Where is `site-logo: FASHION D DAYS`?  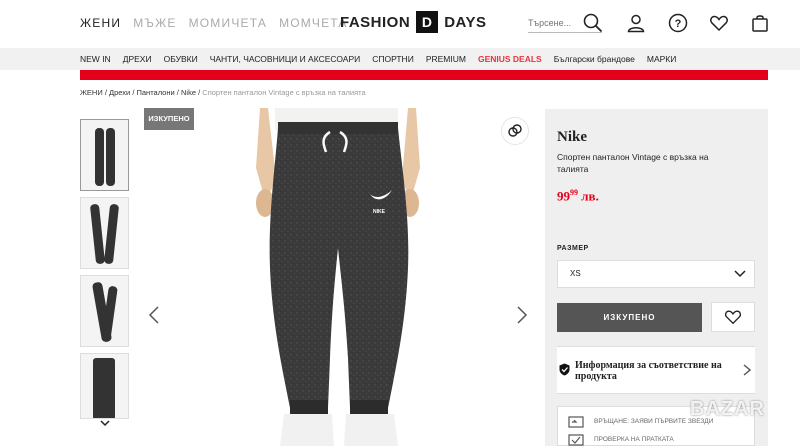
site-logo: FASHION D DAYS is located at coordinates (413, 22).